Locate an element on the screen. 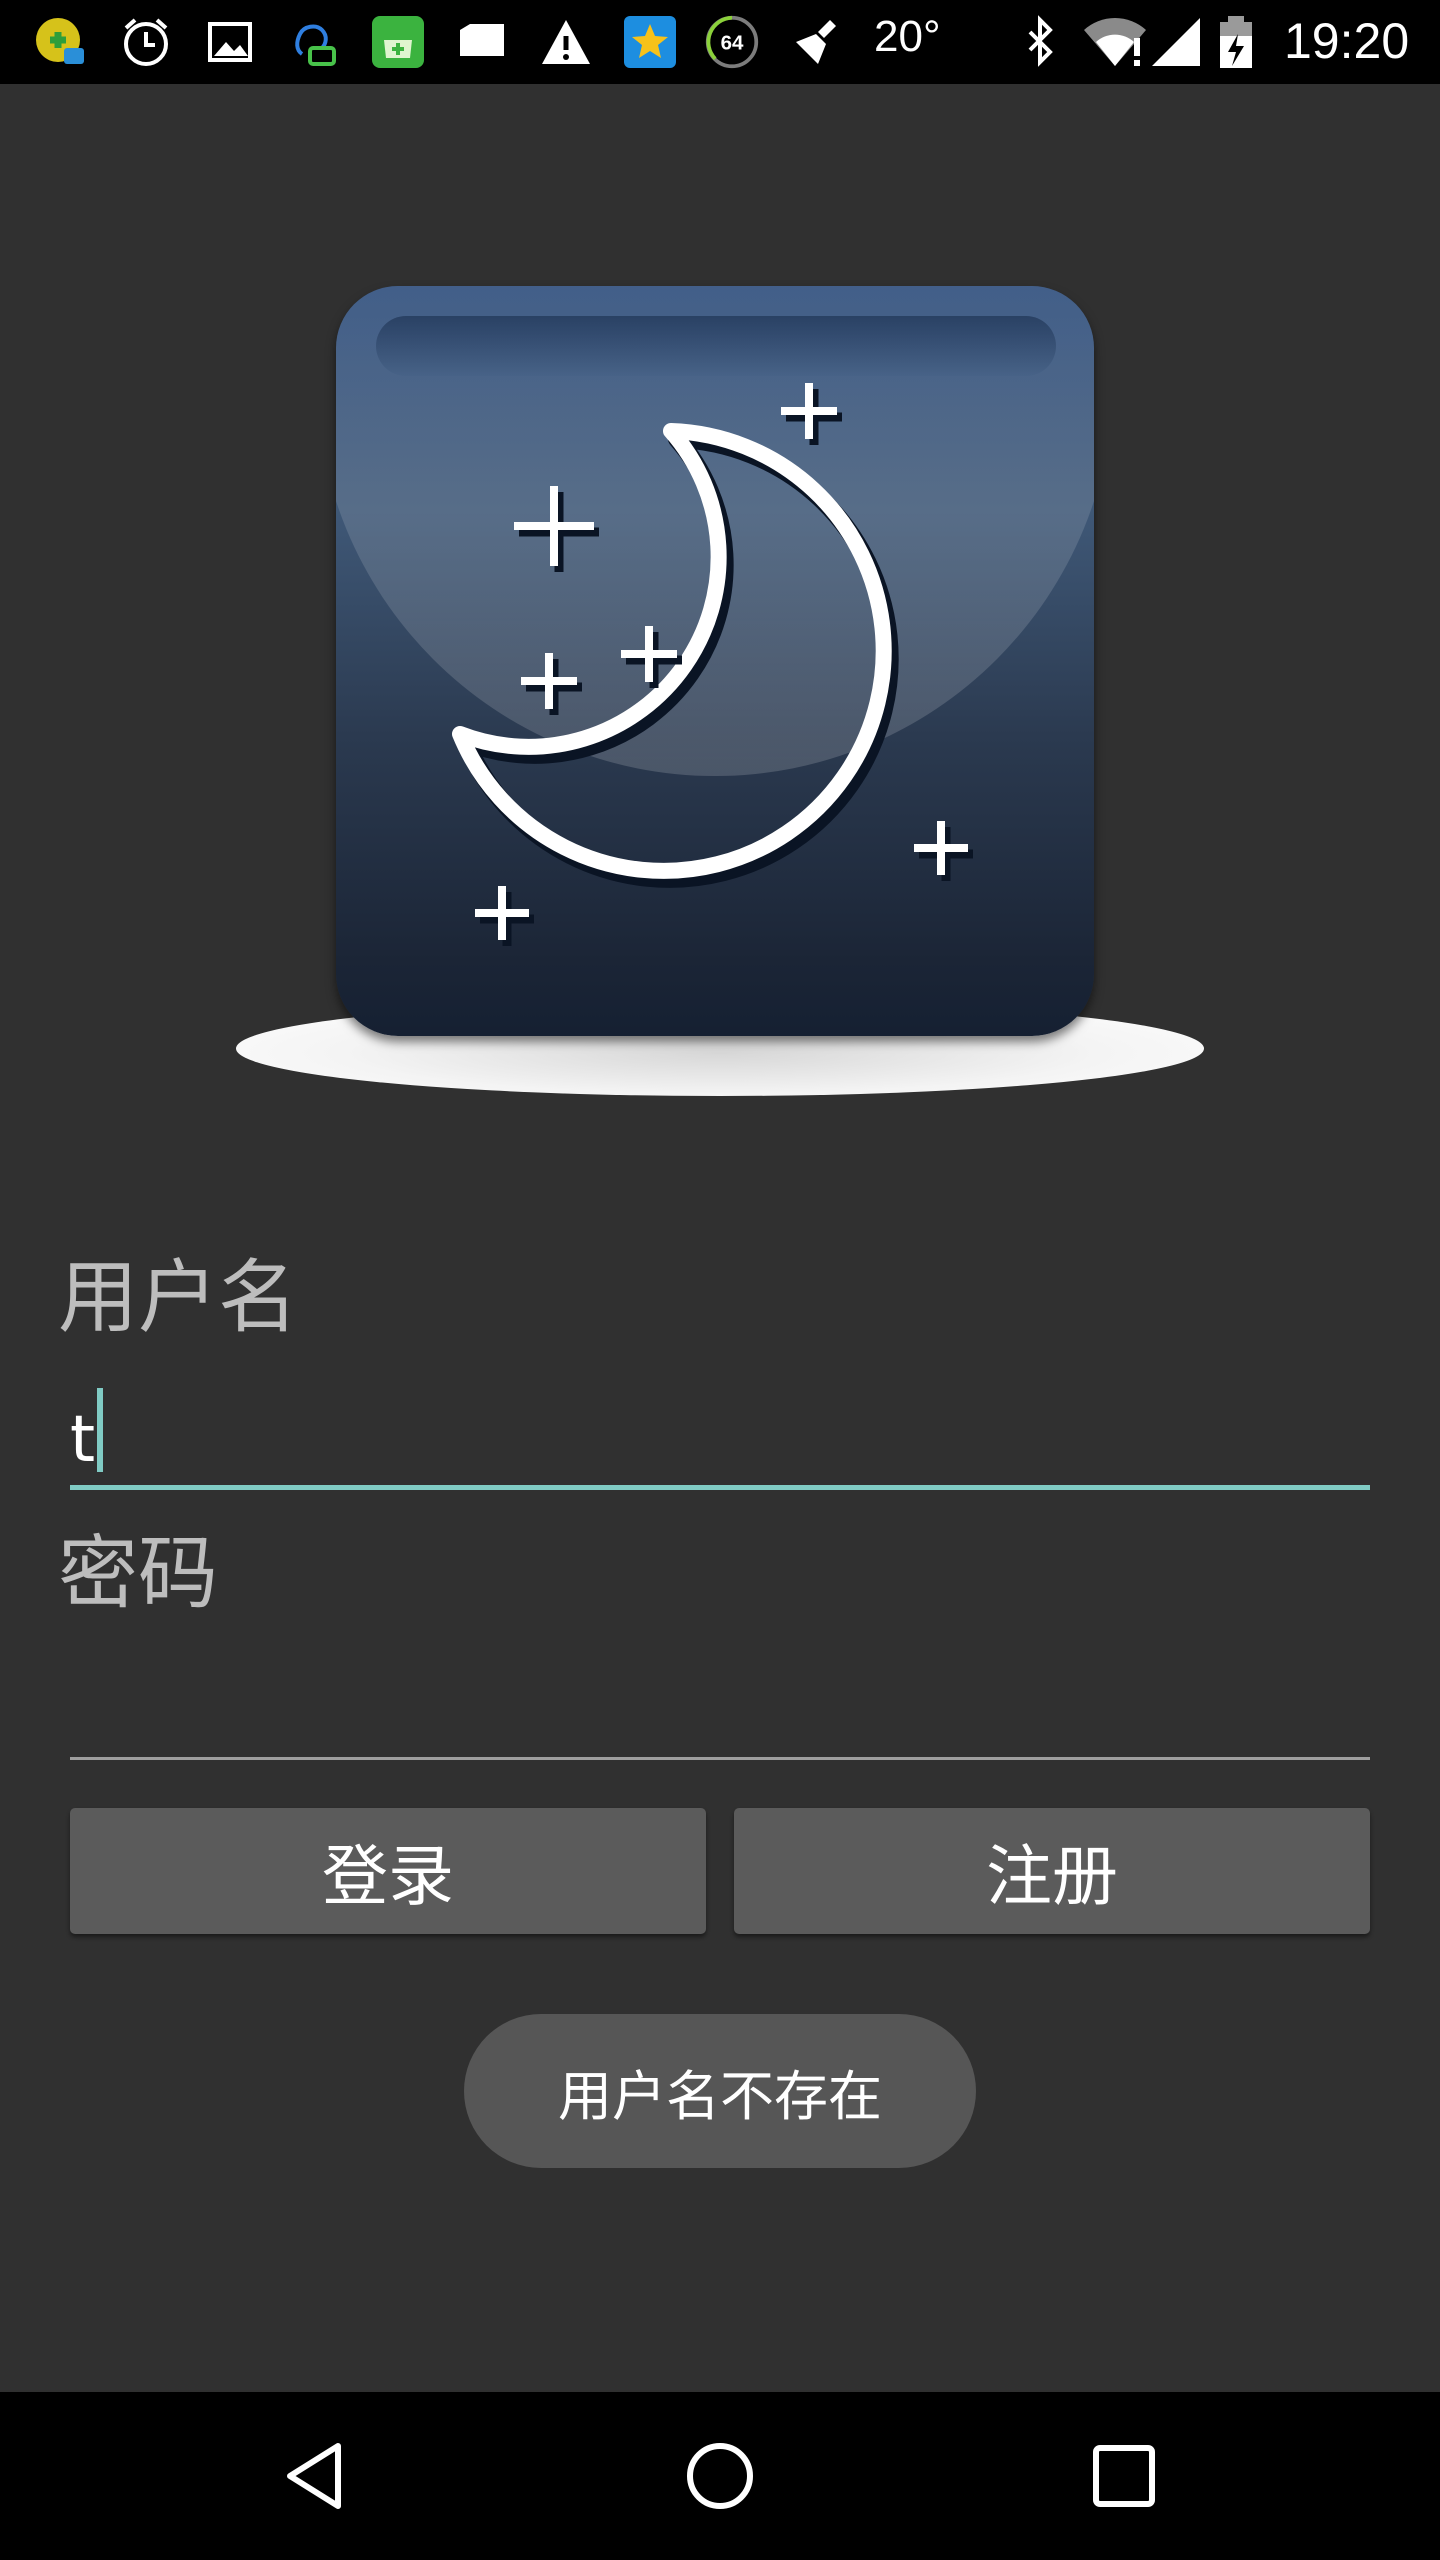 This screenshot has width=1440, height=2560. battery-charging-icon is located at coordinates (1236, 42).